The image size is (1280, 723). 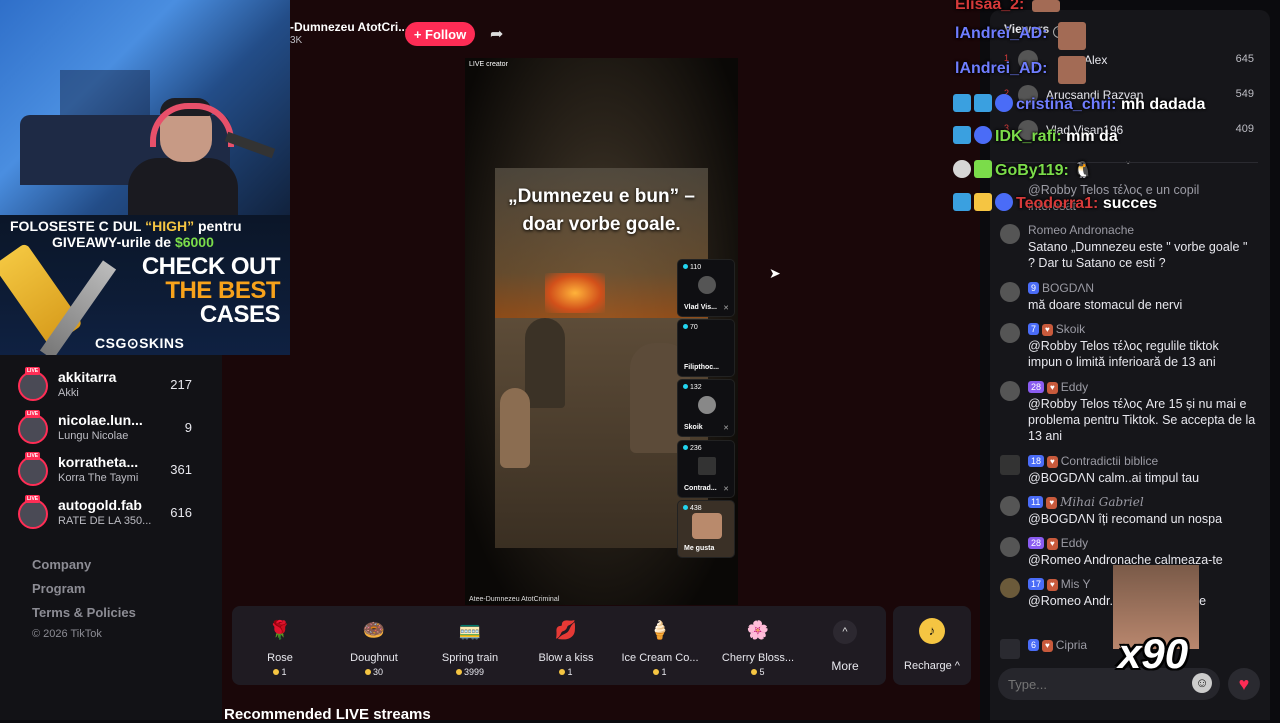 What do you see at coordinates (98, 478) in the screenshot?
I see `creator-subtitle: Korra The Taymi` at bounding box center [98, 478].